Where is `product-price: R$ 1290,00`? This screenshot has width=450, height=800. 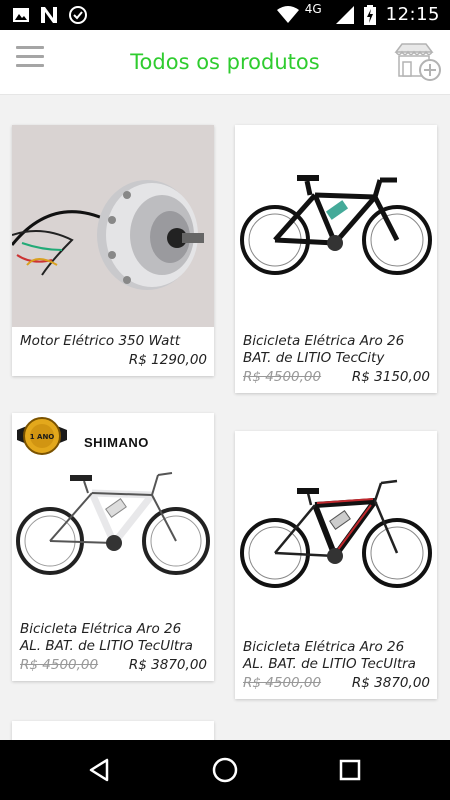 product-price: R$ 1290,00 is located at coordinates (167, 360).